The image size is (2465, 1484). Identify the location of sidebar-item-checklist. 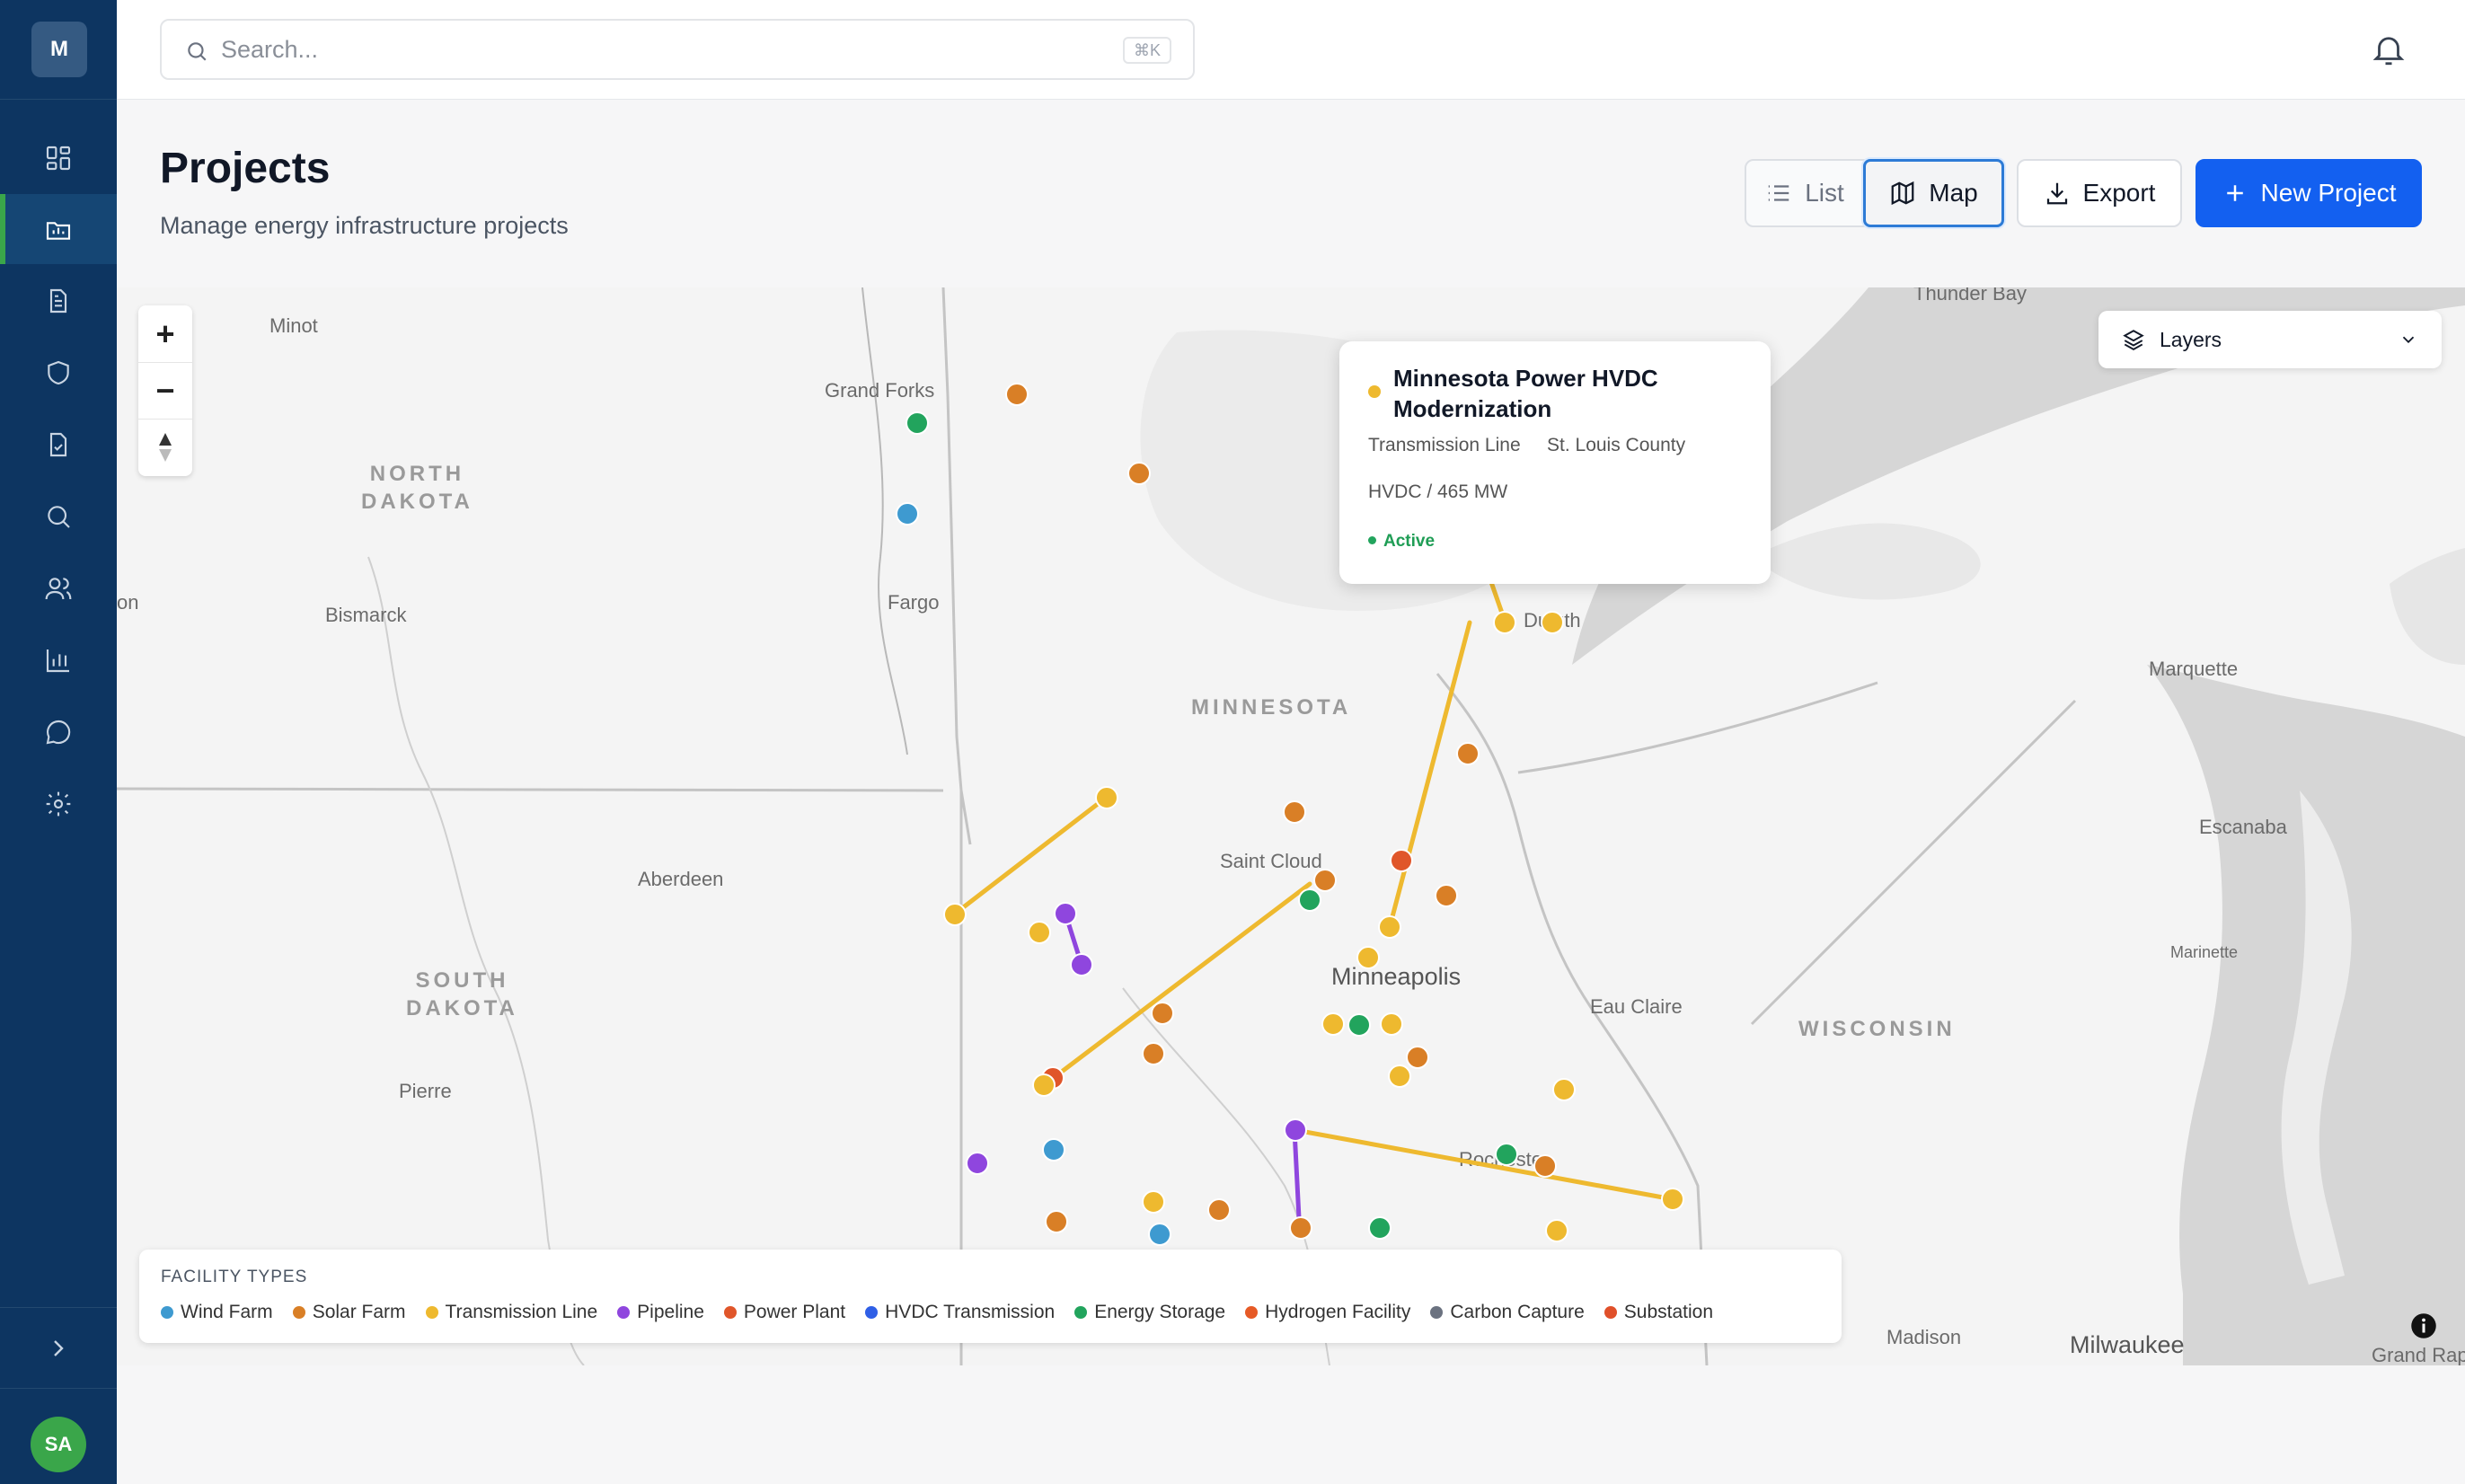
(59, 445).